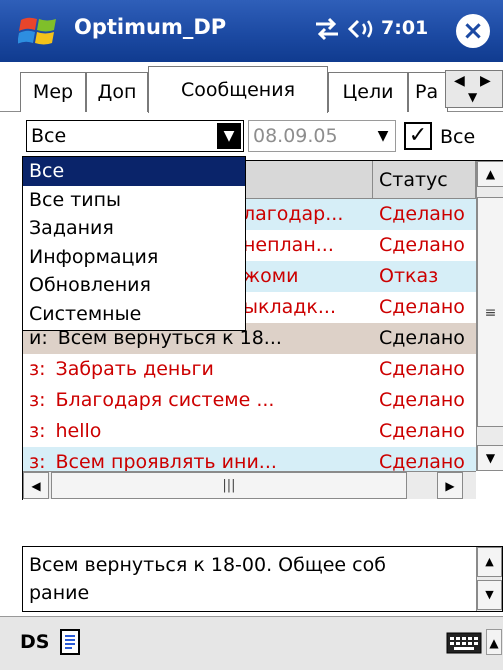 The width and height of the screenshot is (503, 670). Describe the element at coordinates (404, 28) in the screenshot. I see `clock: 7:01` at that location.